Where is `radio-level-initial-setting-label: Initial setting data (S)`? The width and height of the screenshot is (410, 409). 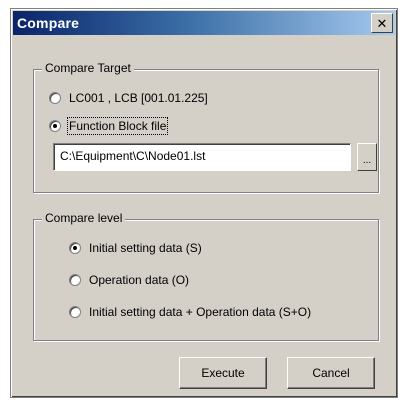 radio-level-initial-setting-label: Initial setting data (S) is located at coordinates (145, 248).